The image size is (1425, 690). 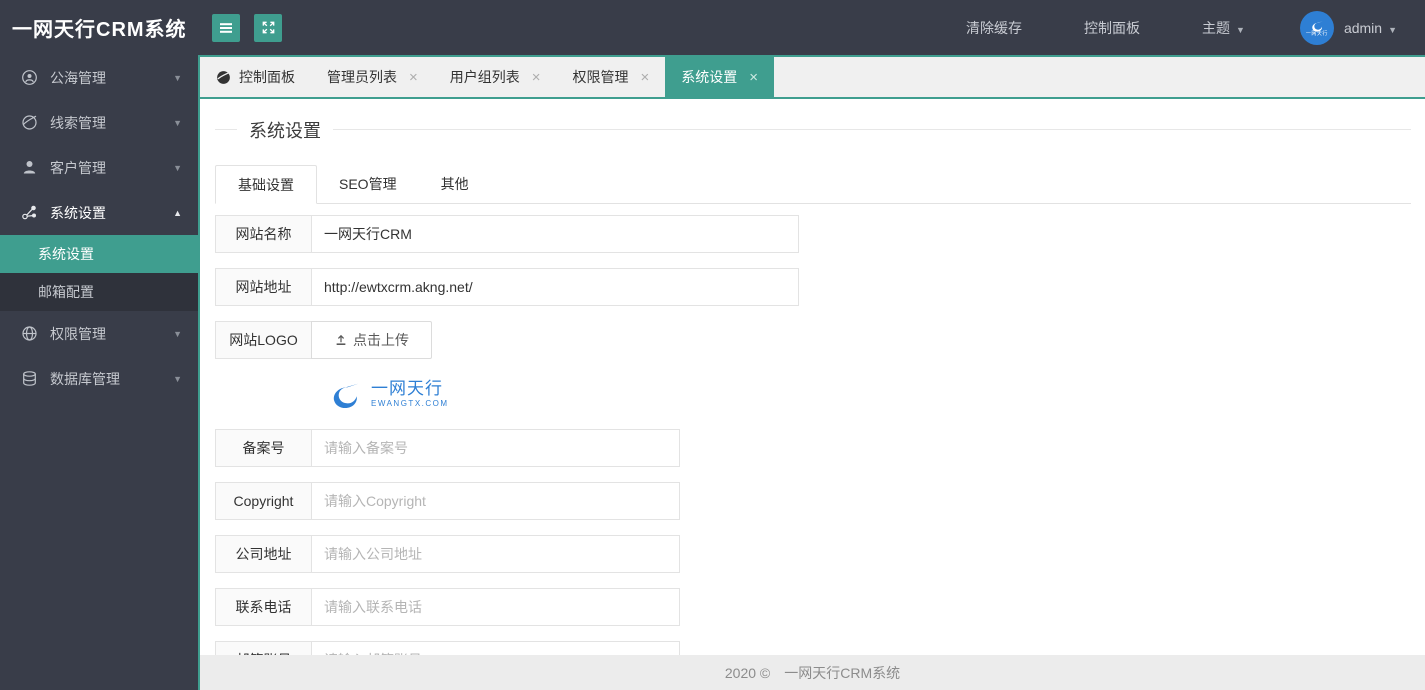 What do you see at coordinates (78, 212) in the screenshot?
I see `sidebar-item-label: 系统设置` at bounding box center [78, 212].